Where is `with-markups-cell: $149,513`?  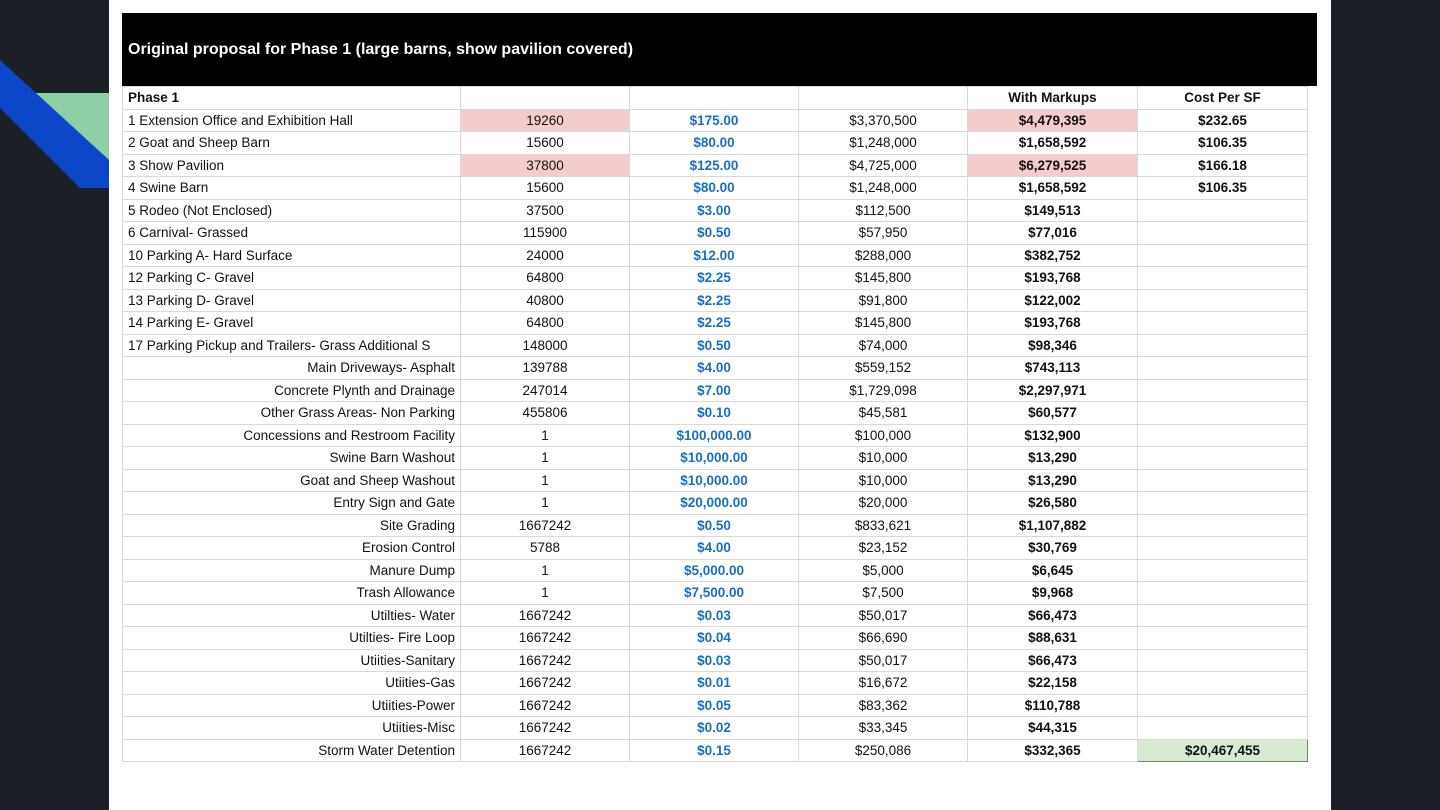 with-markups-cell: $149,513 is located at coordinates (1052, 210).